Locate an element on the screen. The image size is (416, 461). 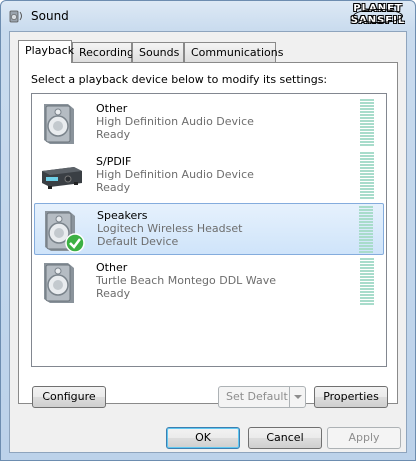
spdif-receiver-icon is located at coordinates (62, 178).